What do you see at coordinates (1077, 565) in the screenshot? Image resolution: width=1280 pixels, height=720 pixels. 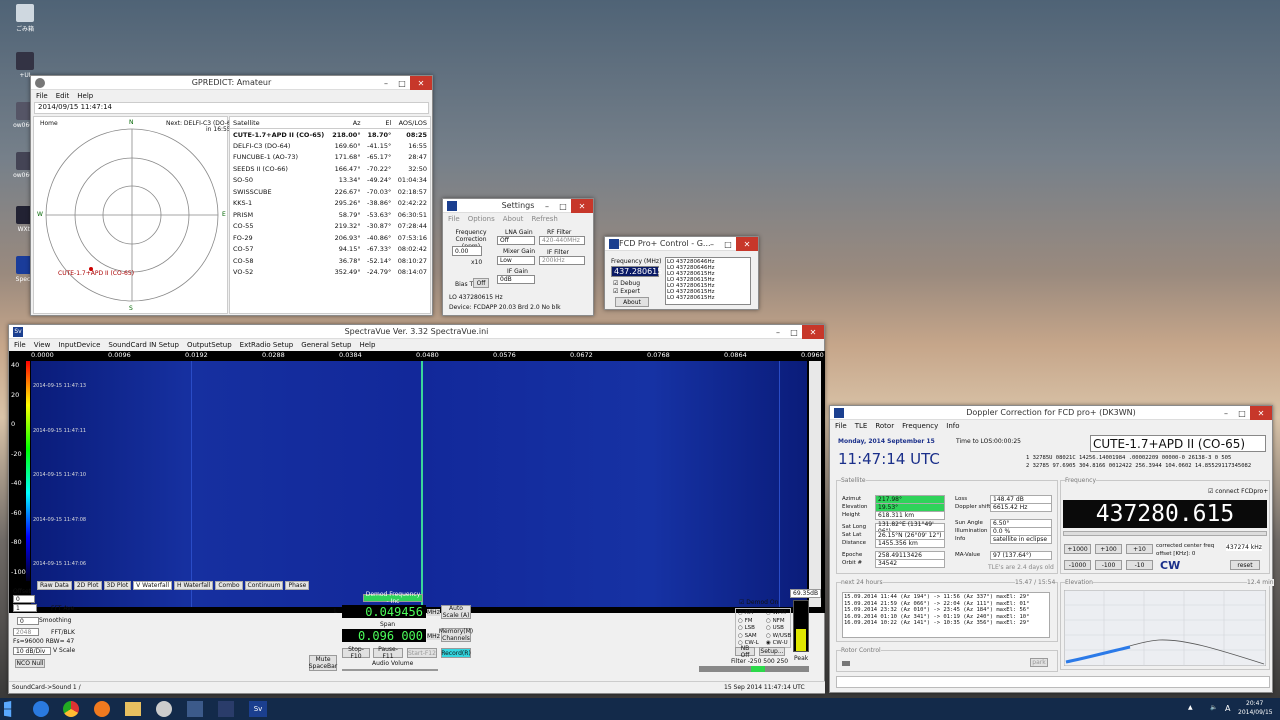 I see `freq-step-down-button: -1000` at bounding box center [1077, 565].